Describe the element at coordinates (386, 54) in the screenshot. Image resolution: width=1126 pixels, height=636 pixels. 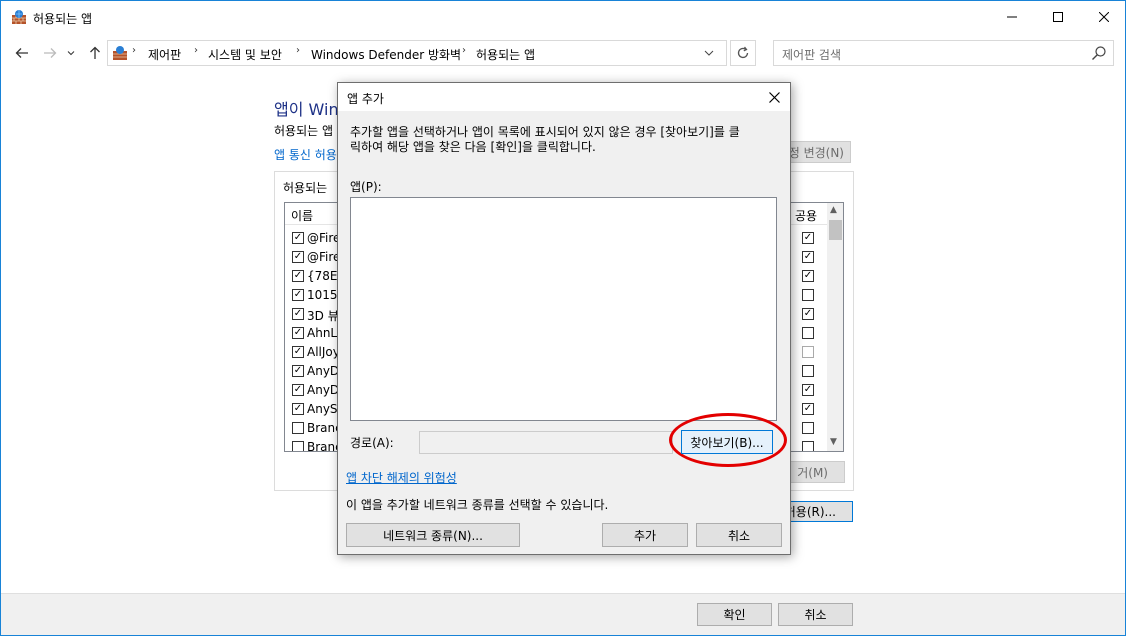
I see `breadcrumb-defender-firewall: Windows Defender 방화벽` at that location.